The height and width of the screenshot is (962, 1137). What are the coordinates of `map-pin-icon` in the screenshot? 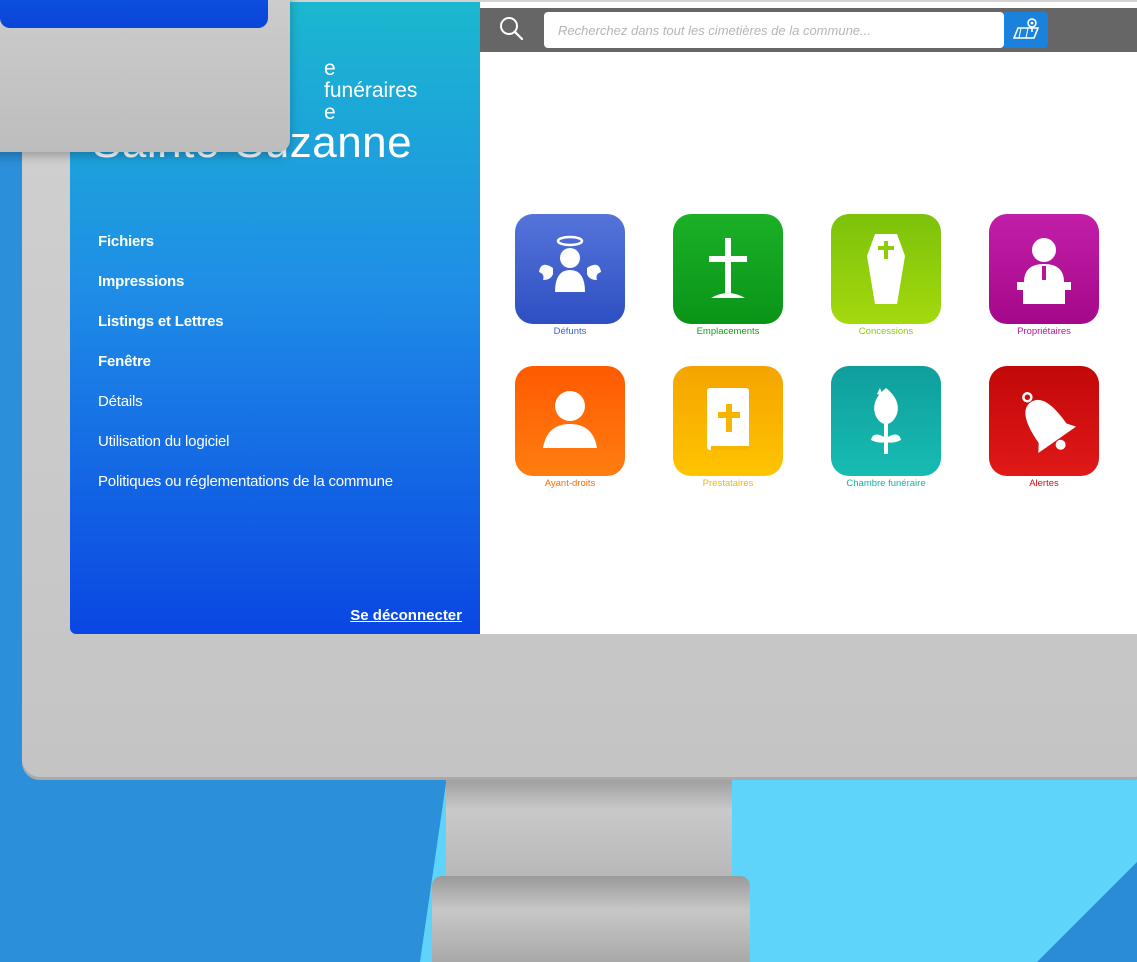 It's located at (1026, 28).